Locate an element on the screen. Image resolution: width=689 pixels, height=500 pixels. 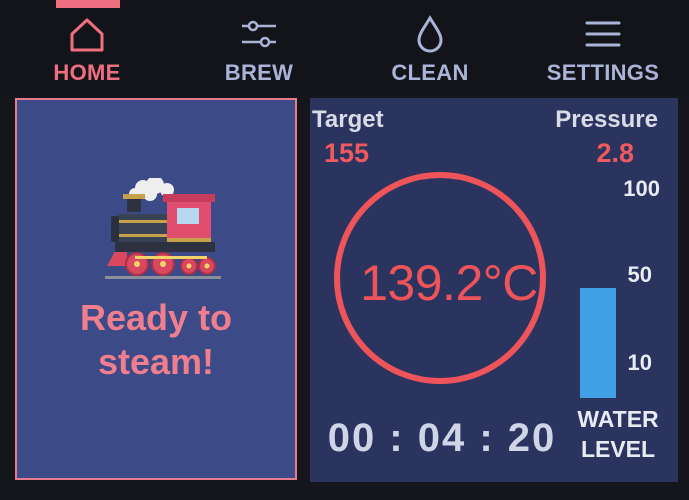
tab-clean-label: CLEAN is located at coordinates (430, 72).